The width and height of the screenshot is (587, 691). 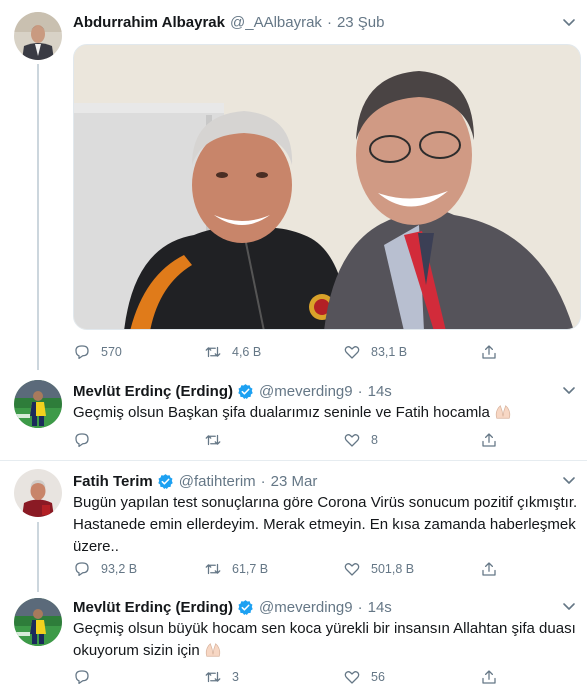 I want to click on like-action: 56, so click(x=364, y=677).